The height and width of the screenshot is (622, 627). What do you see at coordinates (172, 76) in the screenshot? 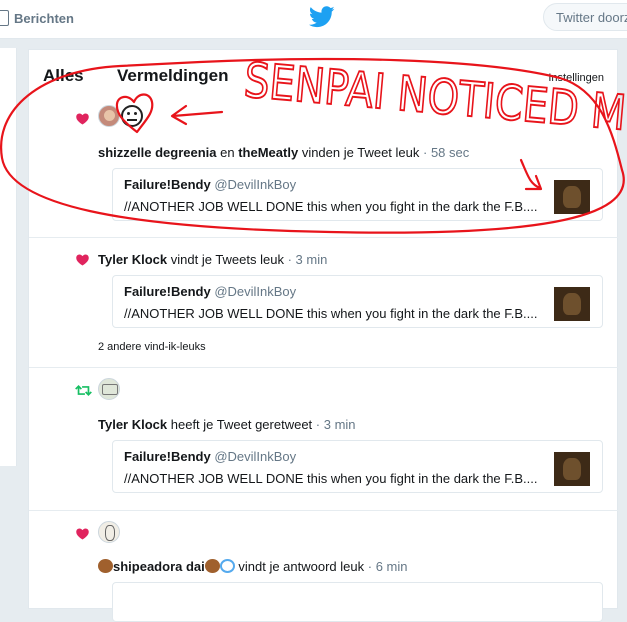
I see `tab-mentions: Vermeldingen` at bounding box center [172, 76].